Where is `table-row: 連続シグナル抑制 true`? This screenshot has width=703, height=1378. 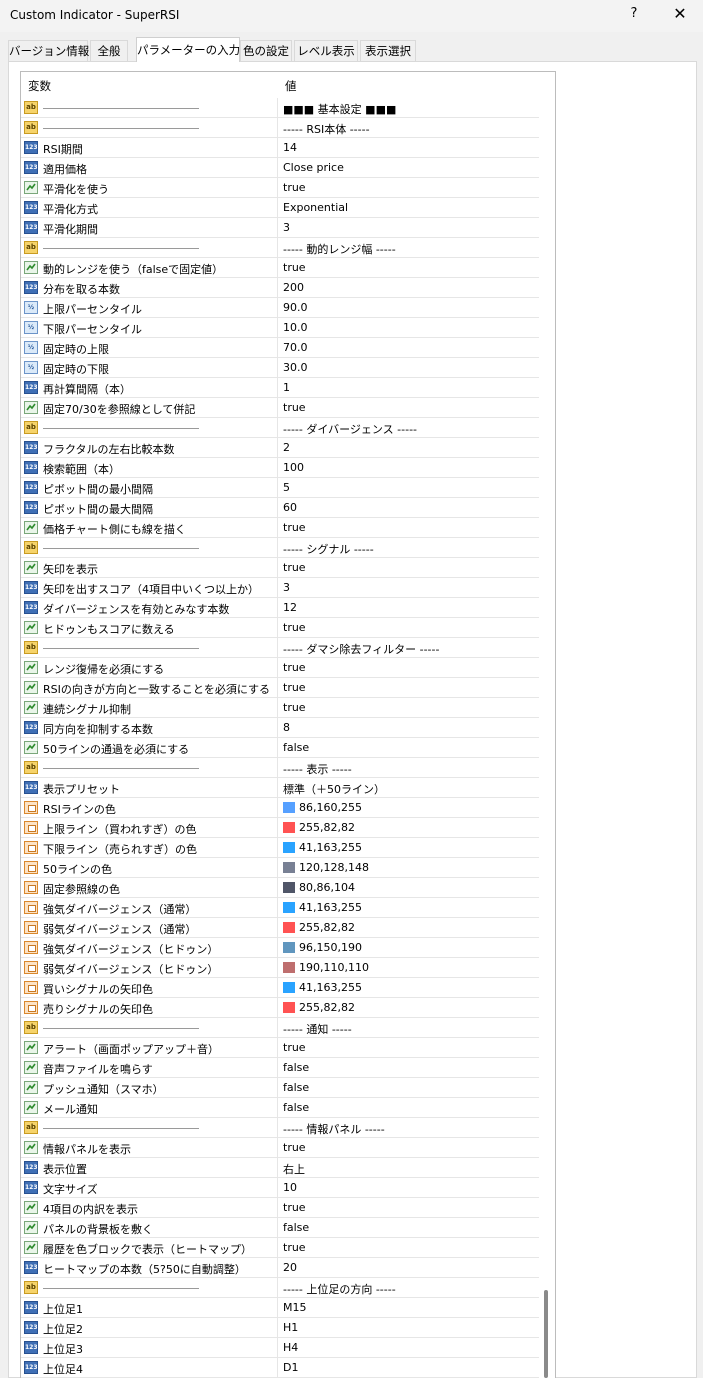
table-row: 連続シグナル抑制 true is located at coordinates (280, 708).